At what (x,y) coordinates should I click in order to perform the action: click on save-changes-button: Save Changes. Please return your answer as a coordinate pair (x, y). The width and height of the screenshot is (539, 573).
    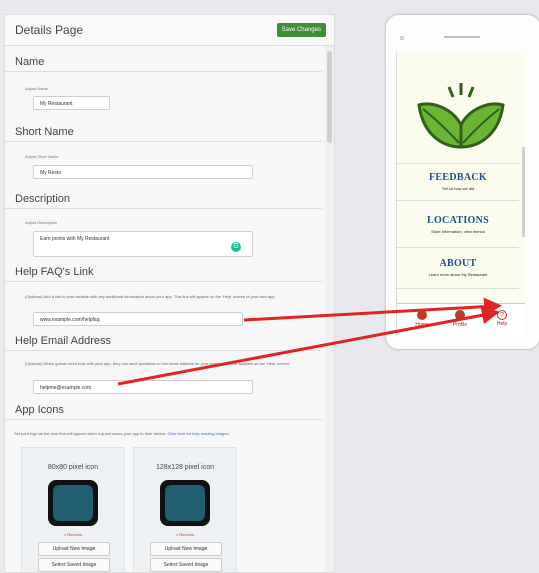
    Looking at the image, I should click on (301, 30).